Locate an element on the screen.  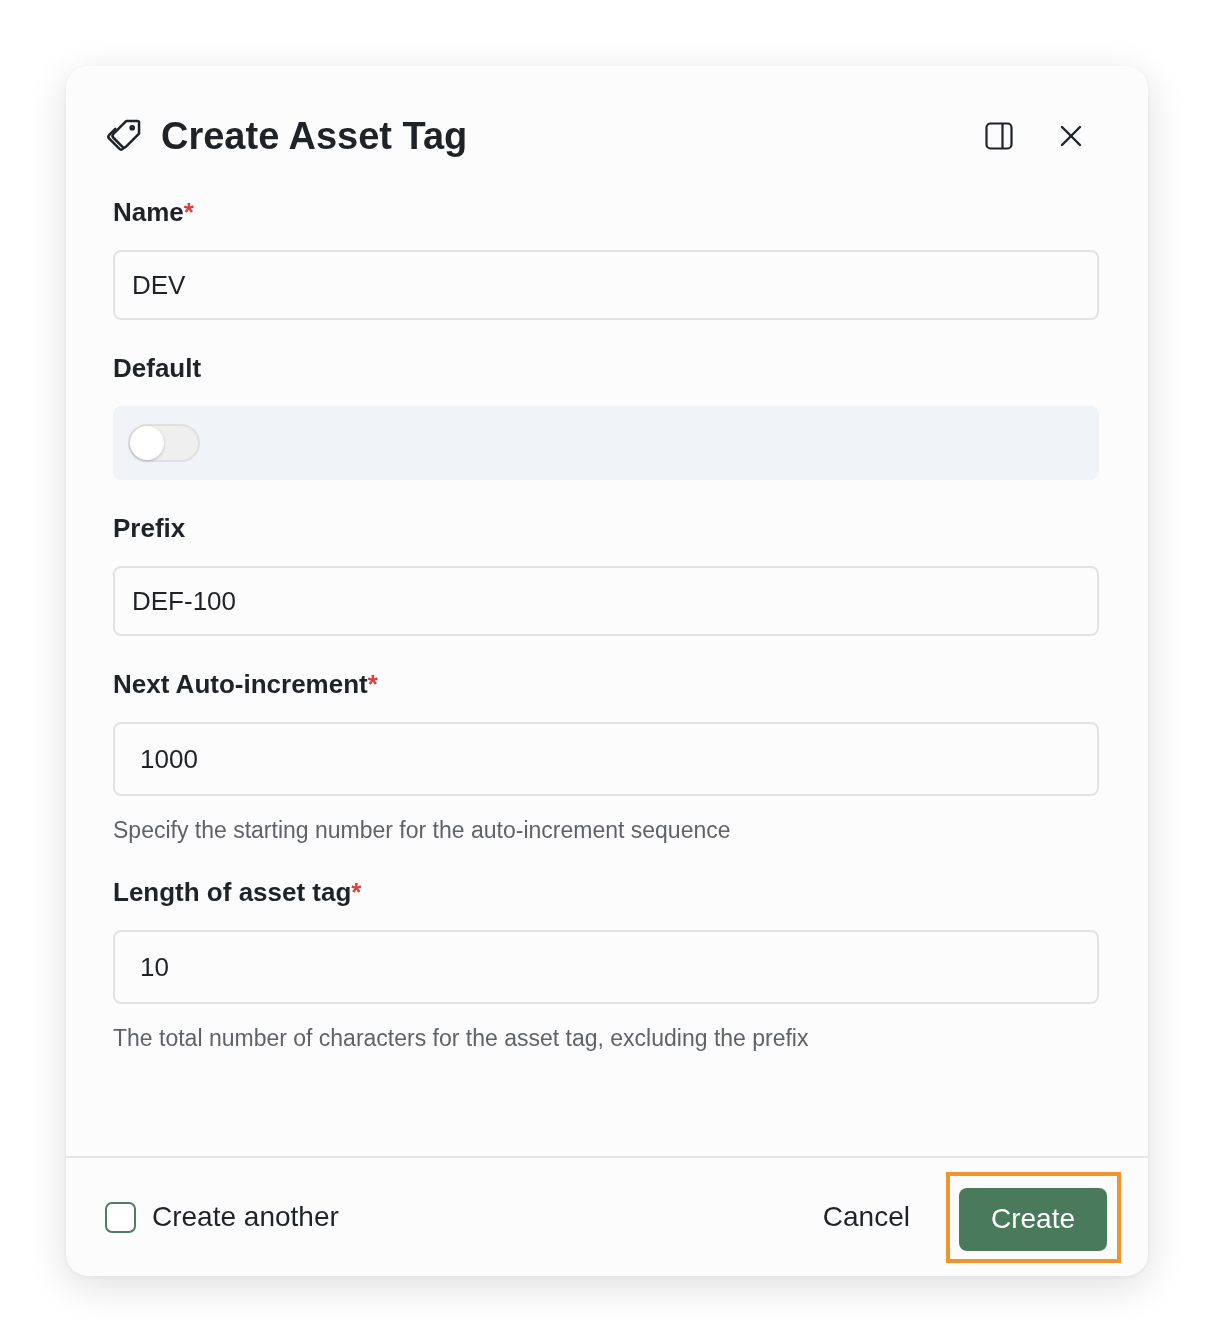
help-text: Specify the starting number for the auto-increment sequence is located at coordinates (422, 830).